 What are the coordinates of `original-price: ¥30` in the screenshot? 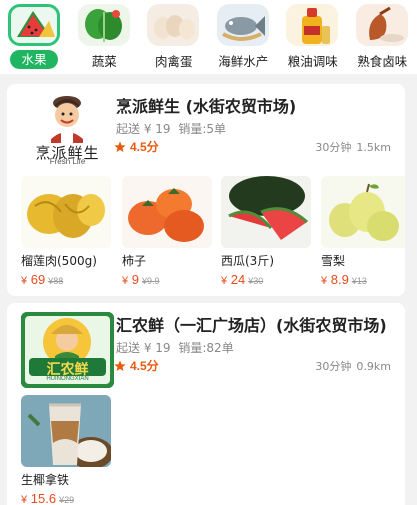 It's located at (256, 281).